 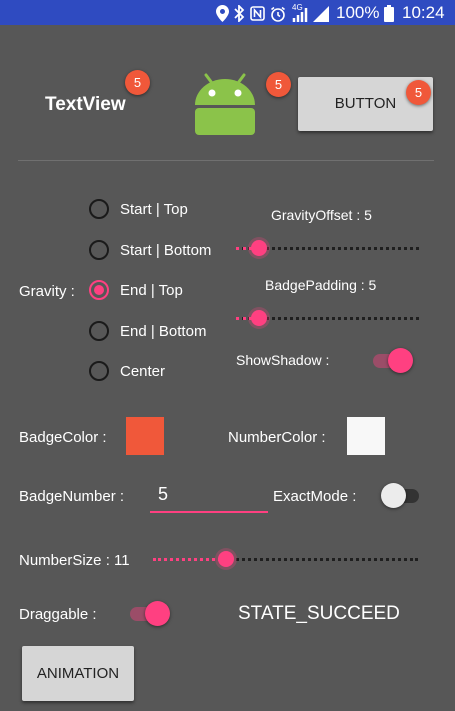 I want to click on radio-start-top: Start | Top, so click(x=162, y=210).